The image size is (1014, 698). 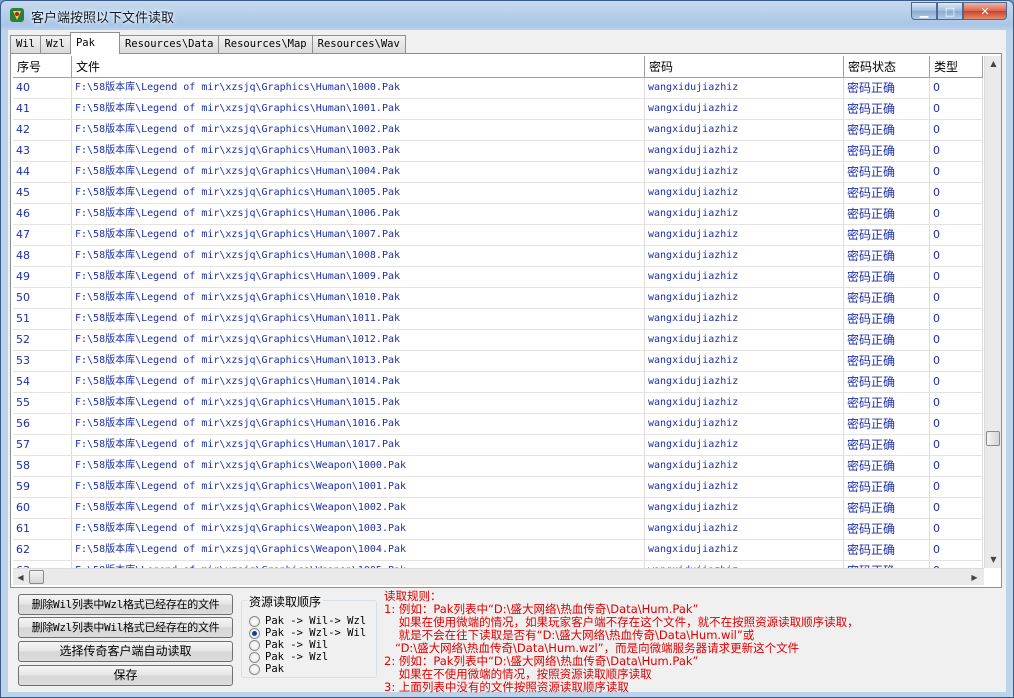 What do you see at coordinates (20, 577) in the screenshot?
I see `scroll-left-arrow-icon: ◀` at bounding box center [20, 577].